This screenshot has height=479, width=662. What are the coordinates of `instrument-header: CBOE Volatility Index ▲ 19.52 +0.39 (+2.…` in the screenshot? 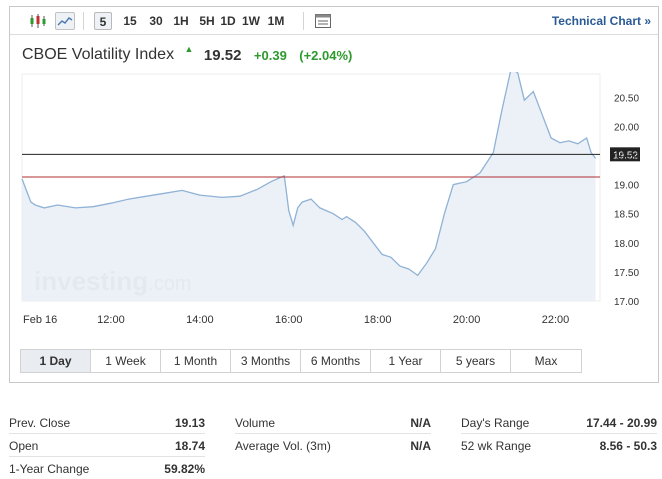 It's located at (187, 56).